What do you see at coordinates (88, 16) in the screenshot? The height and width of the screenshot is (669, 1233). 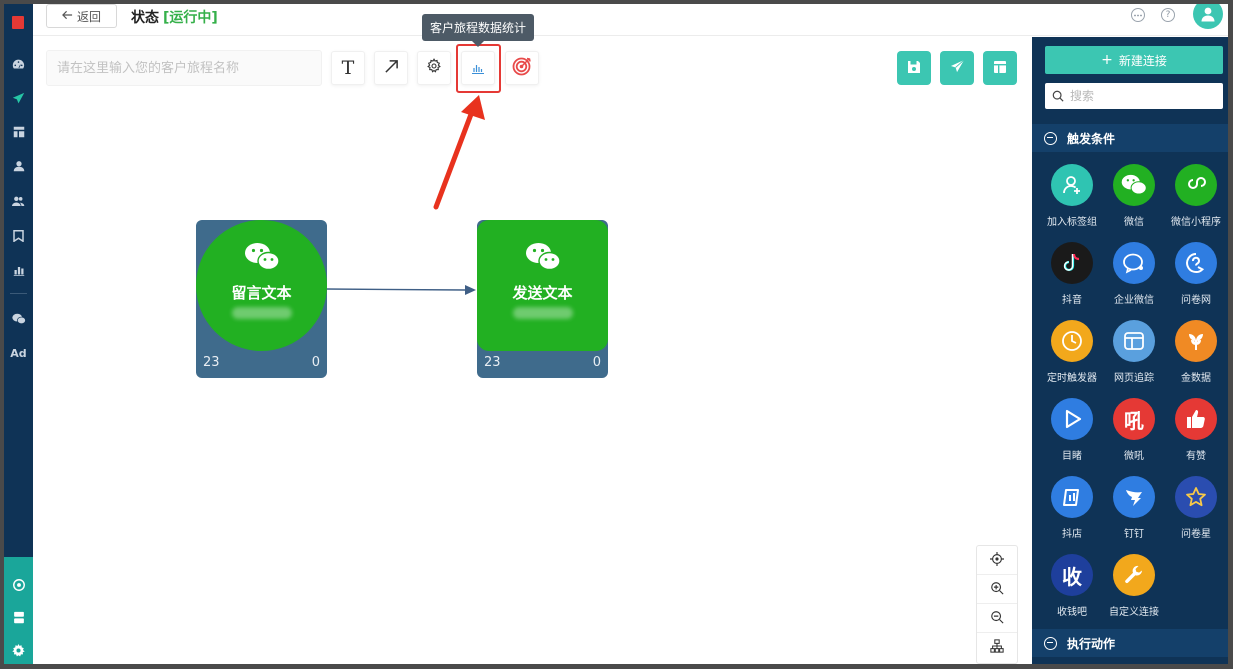 I see `back-button-label: 返回` at bounding box center [88, 16].